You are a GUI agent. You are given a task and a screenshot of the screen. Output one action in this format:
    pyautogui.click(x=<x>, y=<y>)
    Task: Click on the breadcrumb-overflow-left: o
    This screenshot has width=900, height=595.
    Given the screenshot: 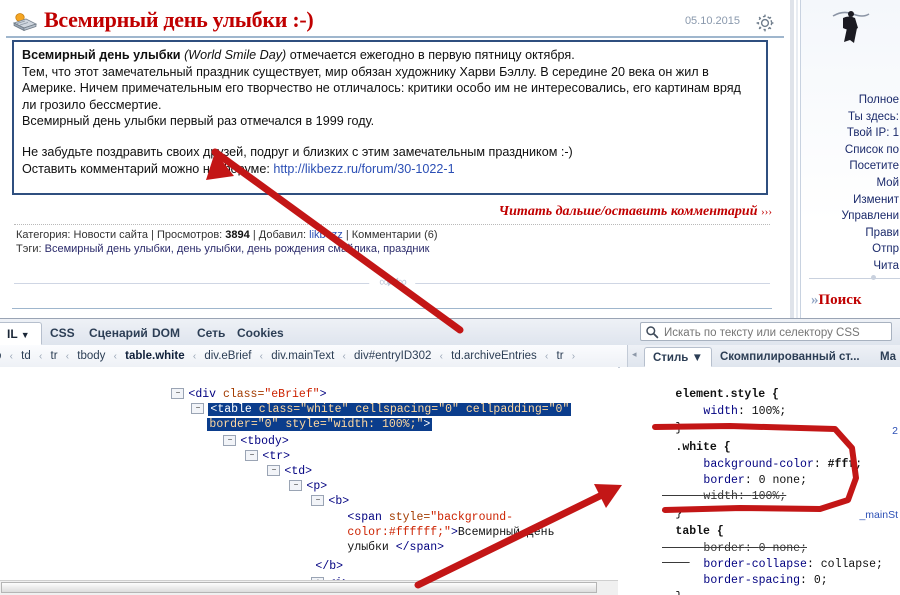 What is the action you would take?
    pyautogui.click(x=2, y=356)
    